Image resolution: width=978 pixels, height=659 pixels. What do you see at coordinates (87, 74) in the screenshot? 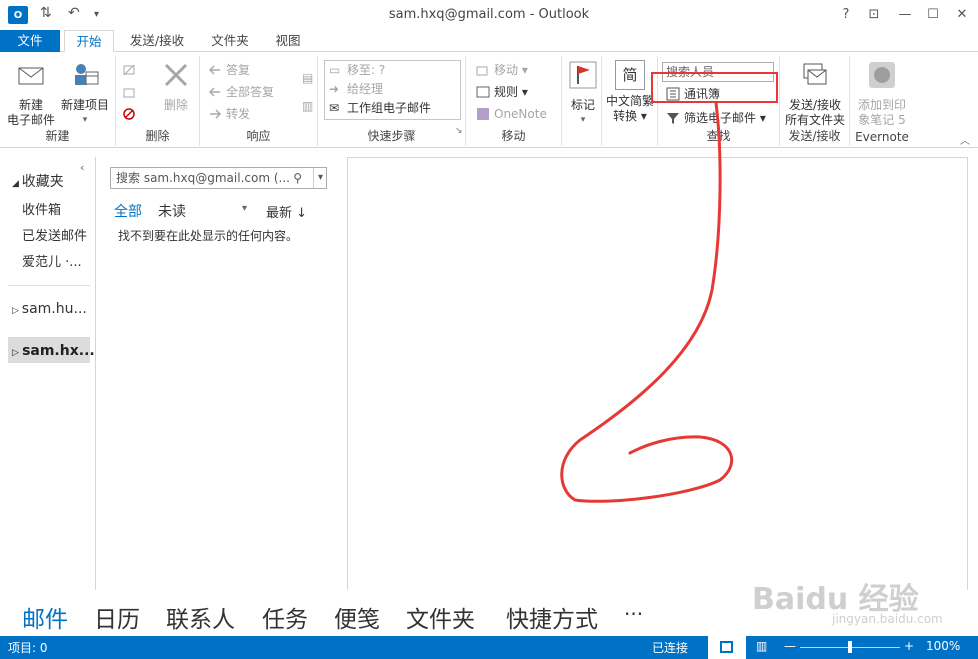
I see `new-items-icon` at bounding box center [87, 74].